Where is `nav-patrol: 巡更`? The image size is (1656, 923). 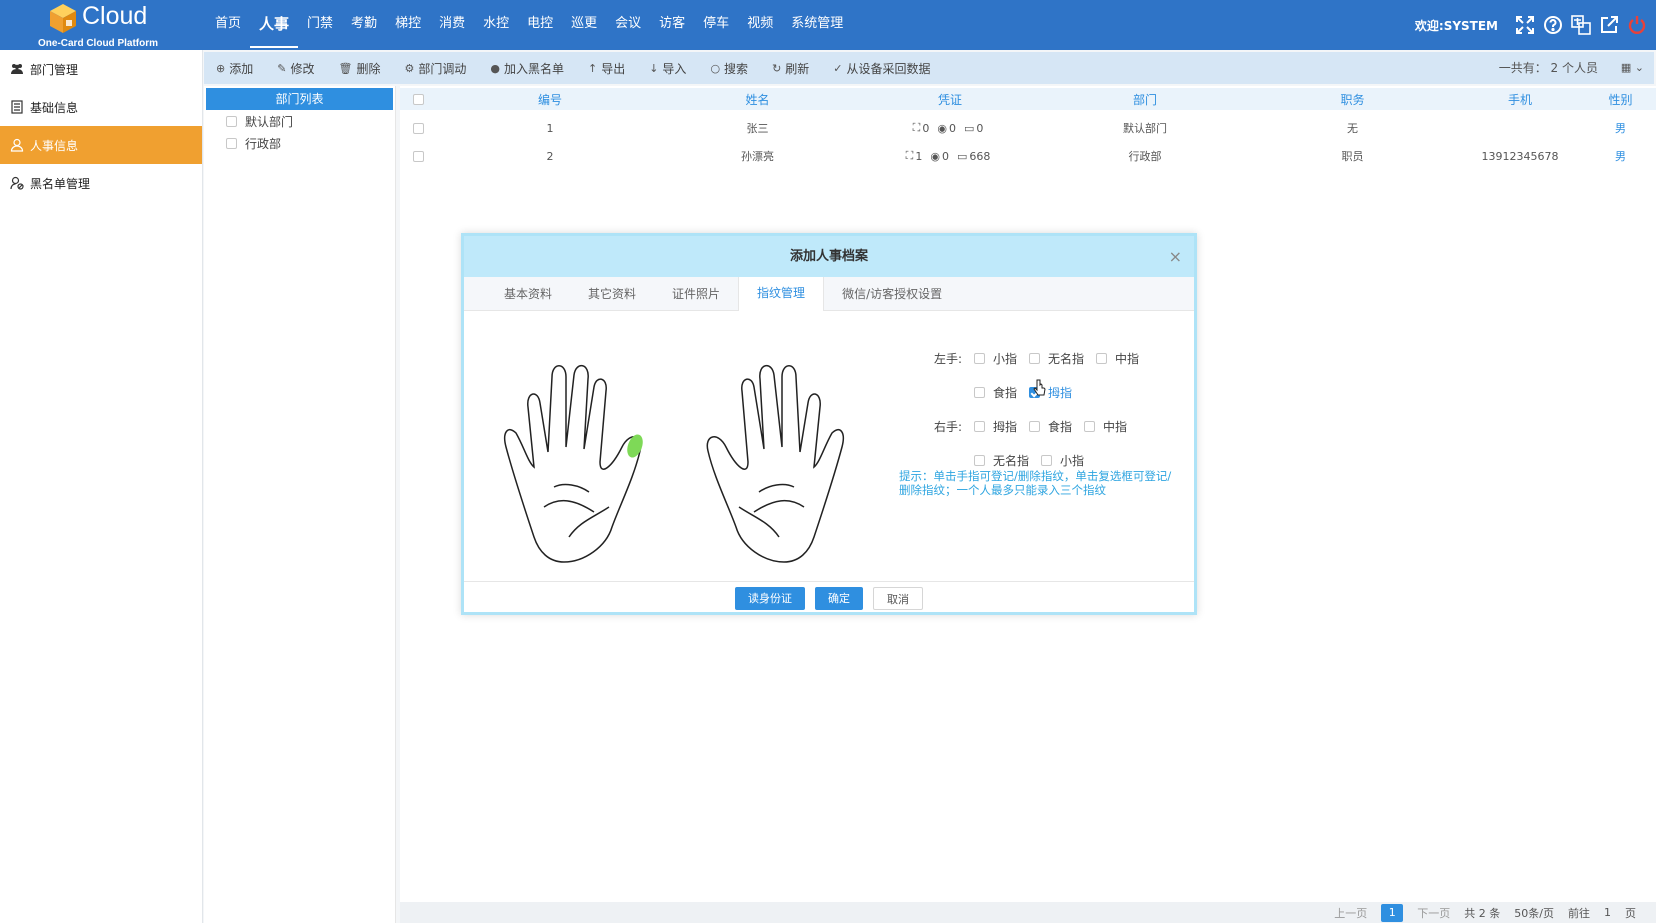
nav-patrol: 巡更 is located at coordinates (584, 24).